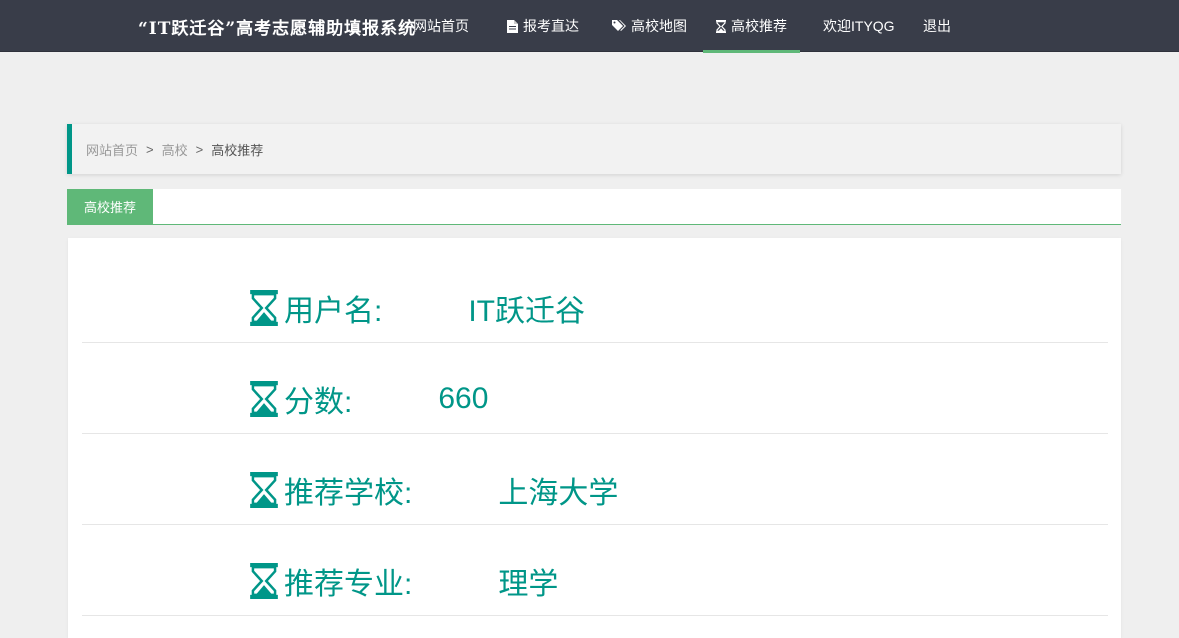 The image size is (1179, 638). I want to click on file-icon, so click(512, 26).